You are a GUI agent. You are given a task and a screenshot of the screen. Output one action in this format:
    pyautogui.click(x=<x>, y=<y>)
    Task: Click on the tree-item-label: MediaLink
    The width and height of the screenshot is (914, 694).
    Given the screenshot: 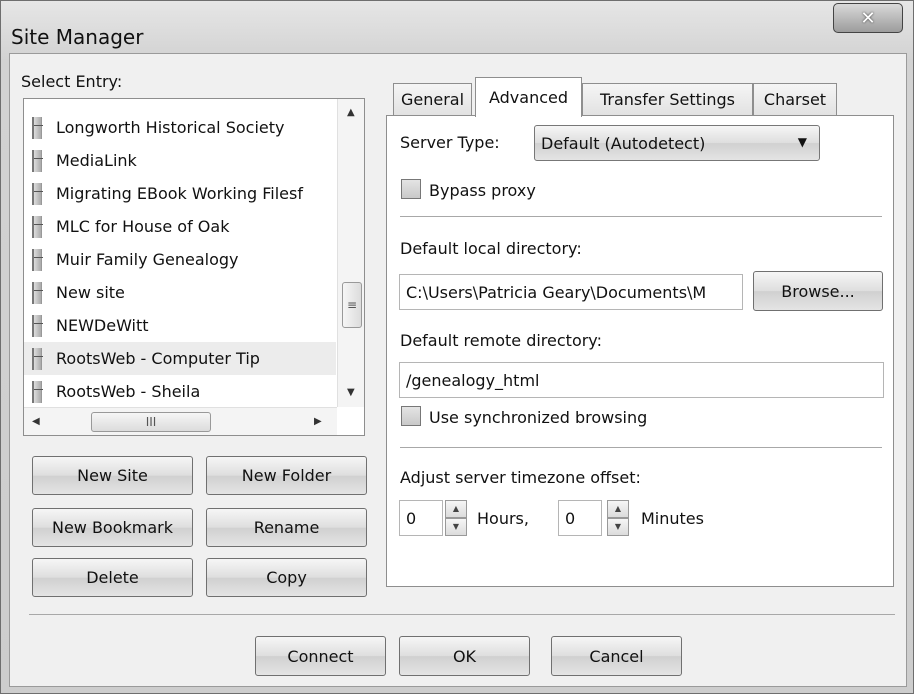 What is the action you would take?
    pyautogui.click(x=96, y=160)
    